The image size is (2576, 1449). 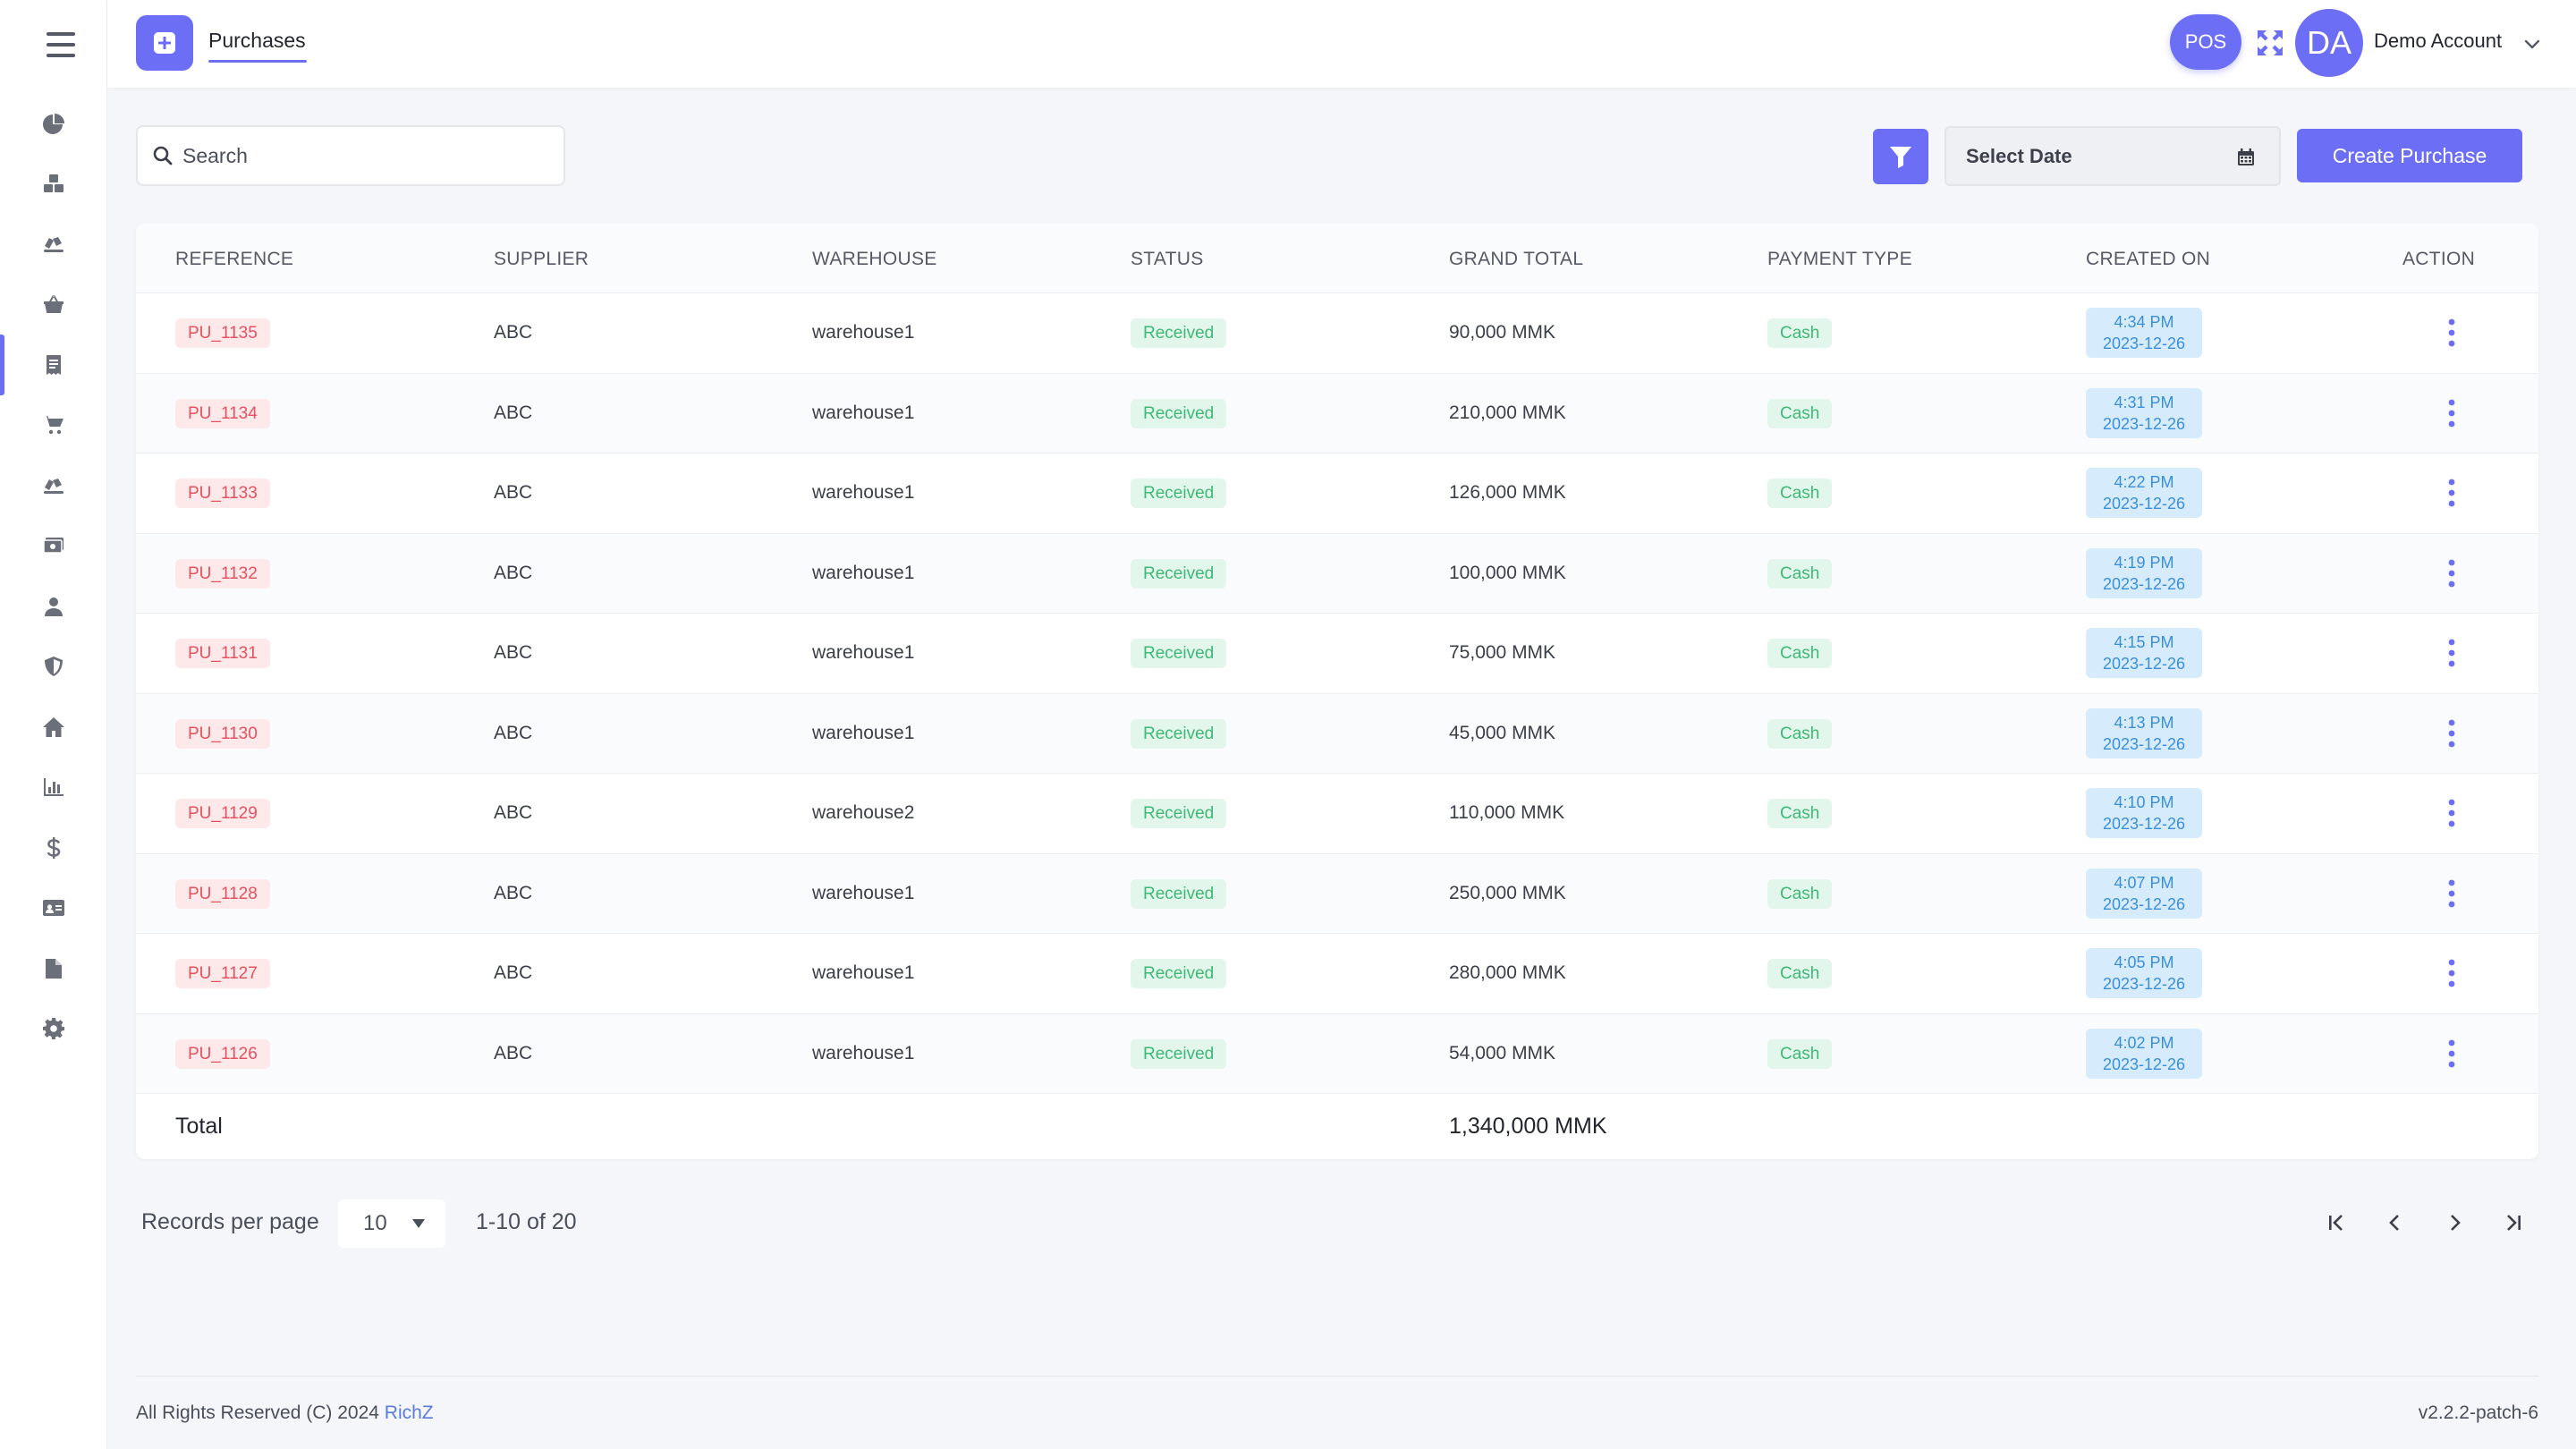 What do you see at coordinates (222, 333) in the screenshot?
I see `reference-badge: PU_1135` at bounding box center [222, 333].